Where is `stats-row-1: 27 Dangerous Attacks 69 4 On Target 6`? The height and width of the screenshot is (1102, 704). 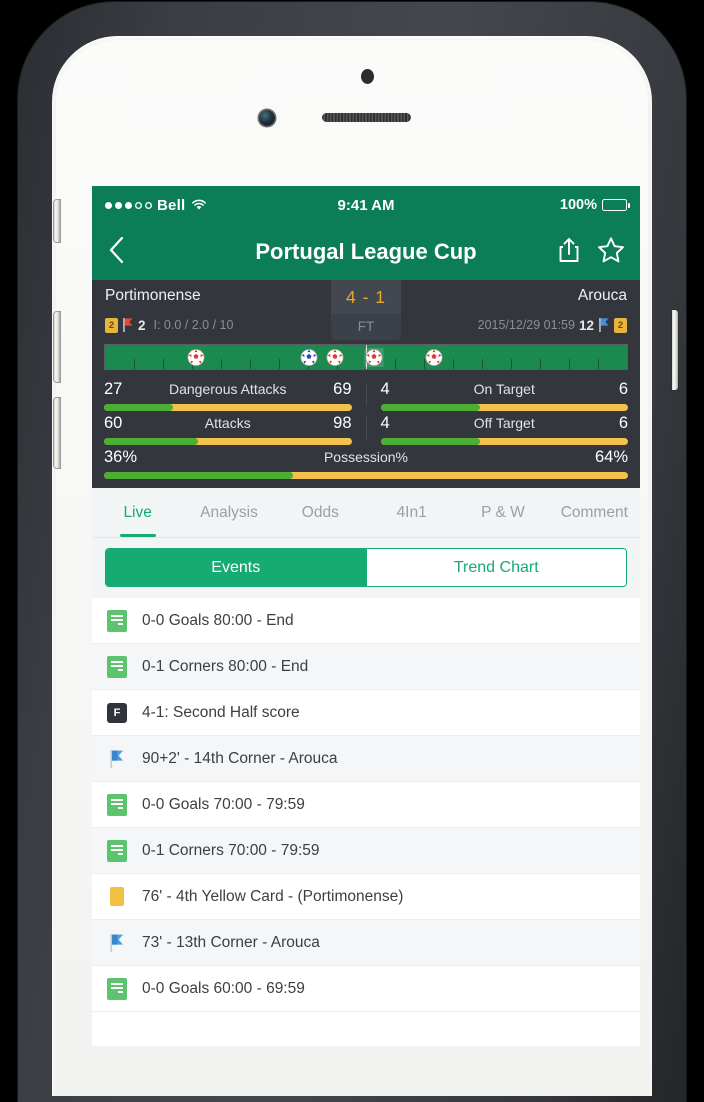
stats-row-1: 27 Dangerous Attacks 69 4 On Target 6 is located at coordinates (366, 394).